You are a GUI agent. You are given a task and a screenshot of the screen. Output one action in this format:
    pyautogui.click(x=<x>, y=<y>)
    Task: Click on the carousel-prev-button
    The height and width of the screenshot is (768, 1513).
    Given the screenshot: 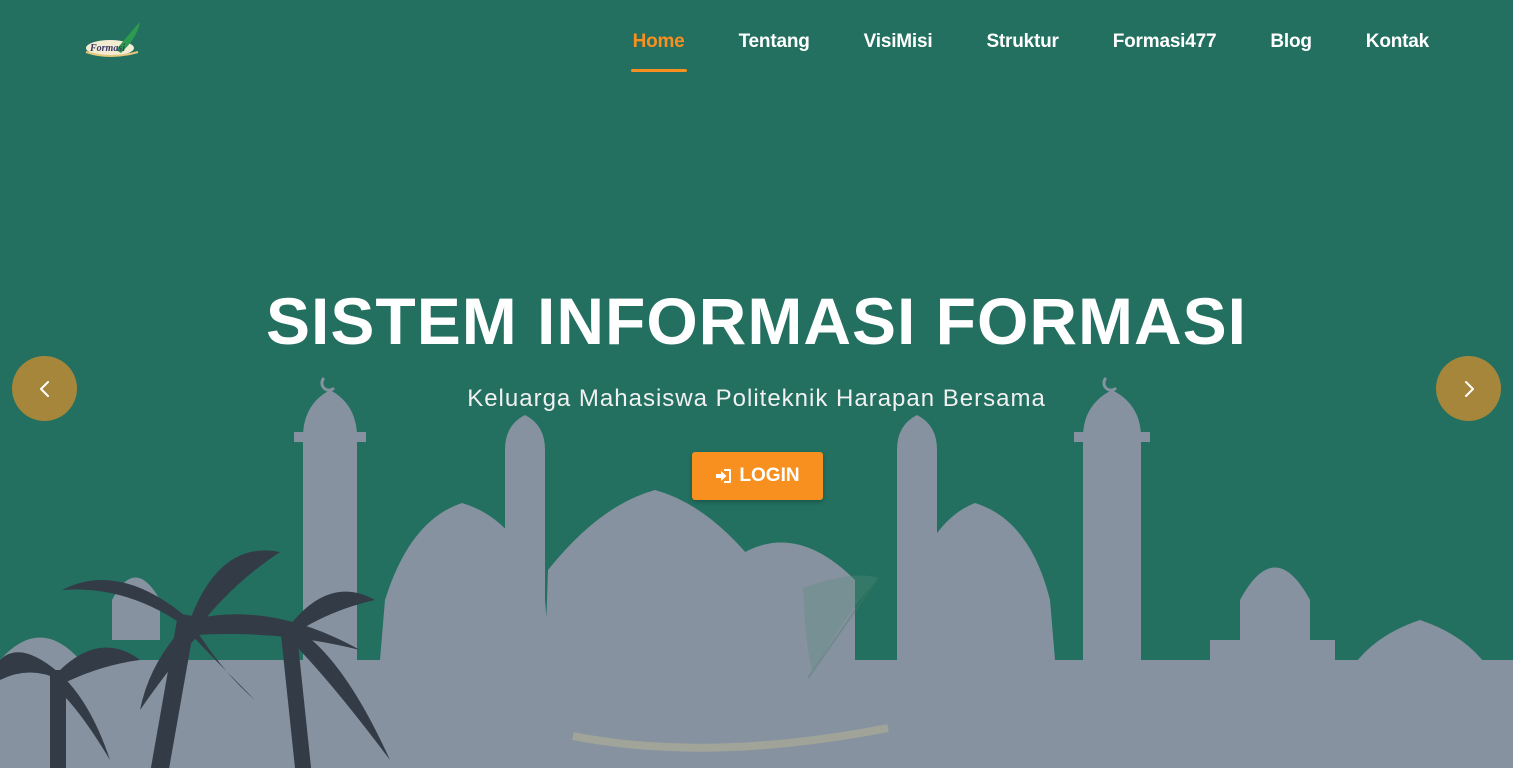 What is the action you would take?
    pyautogui.click(x=44, y=388)
    